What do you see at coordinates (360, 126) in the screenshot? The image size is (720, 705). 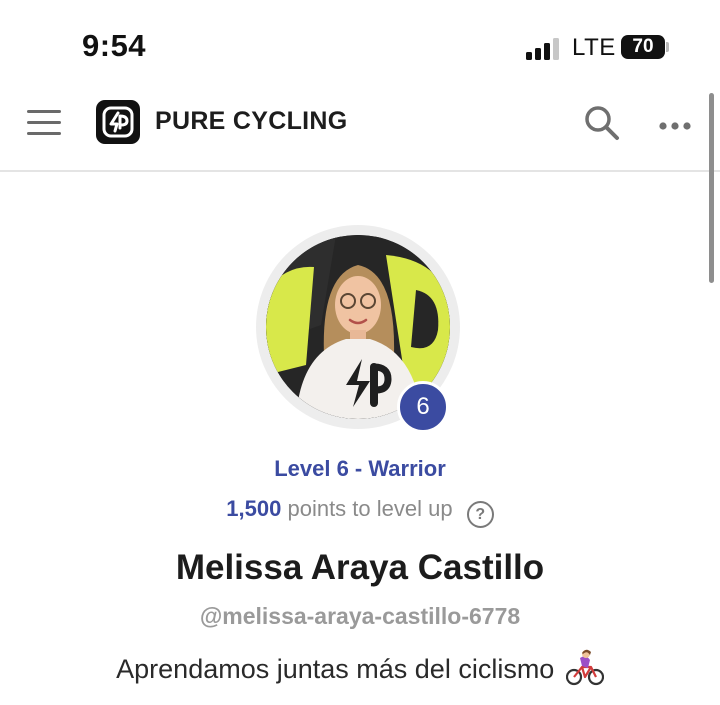 I see `app-header: PURE CYCLING` at bounding box center [360, 126].